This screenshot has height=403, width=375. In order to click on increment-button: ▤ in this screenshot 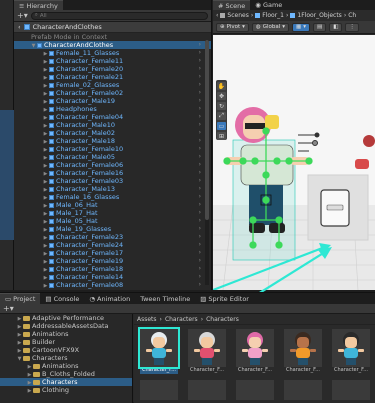, I will do `click(319, 27)`.